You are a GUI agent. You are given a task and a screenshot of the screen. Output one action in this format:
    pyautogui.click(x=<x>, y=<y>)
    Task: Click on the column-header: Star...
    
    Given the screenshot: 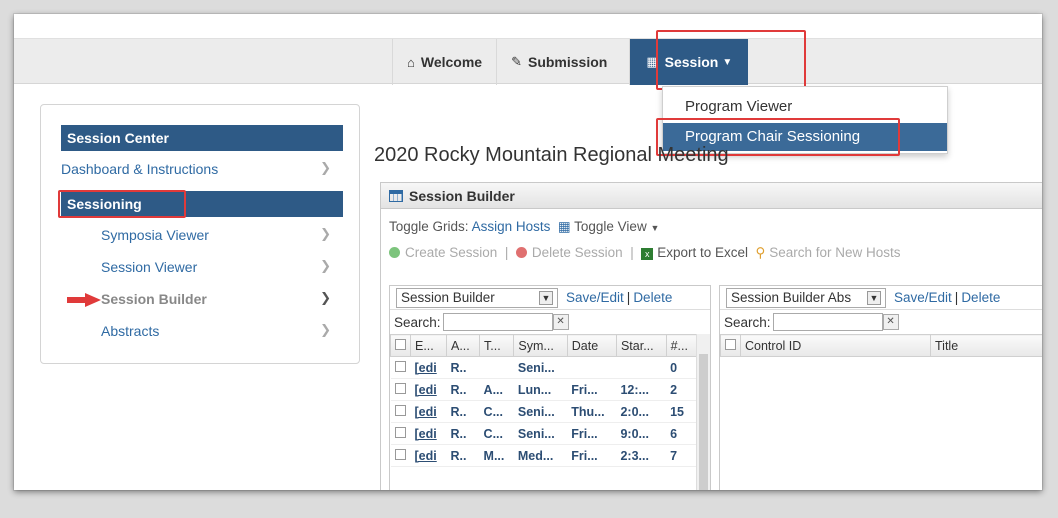 What is the action you would take?
    pyautogui.click(x=641, y=345)
    